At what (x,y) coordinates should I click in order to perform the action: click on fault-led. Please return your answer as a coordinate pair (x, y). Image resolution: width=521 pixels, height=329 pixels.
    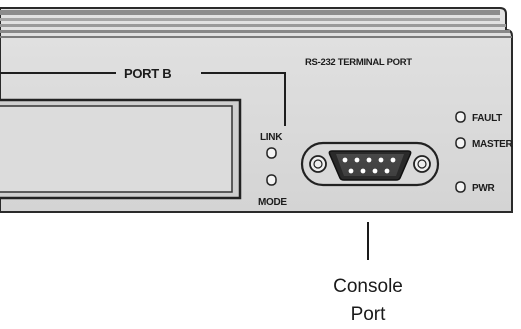
    Looking at the image, I should click on (460, 117).